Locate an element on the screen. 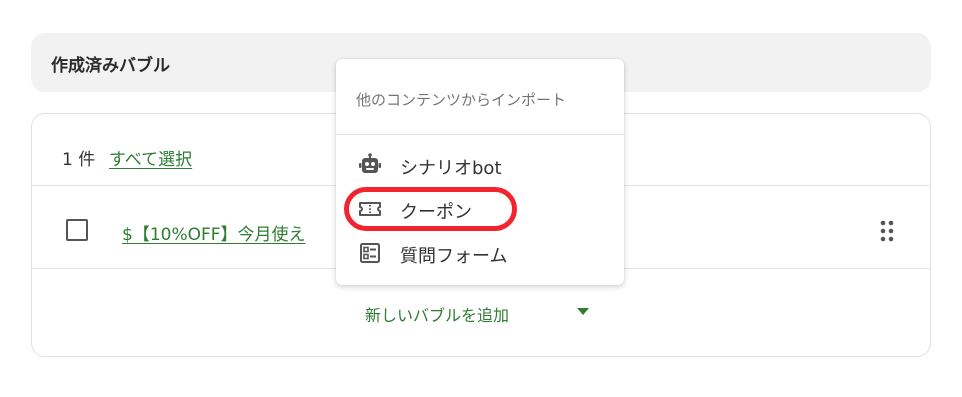  menu-item-scenario-bot: シナリオbot is located at coordinates (480, 165).